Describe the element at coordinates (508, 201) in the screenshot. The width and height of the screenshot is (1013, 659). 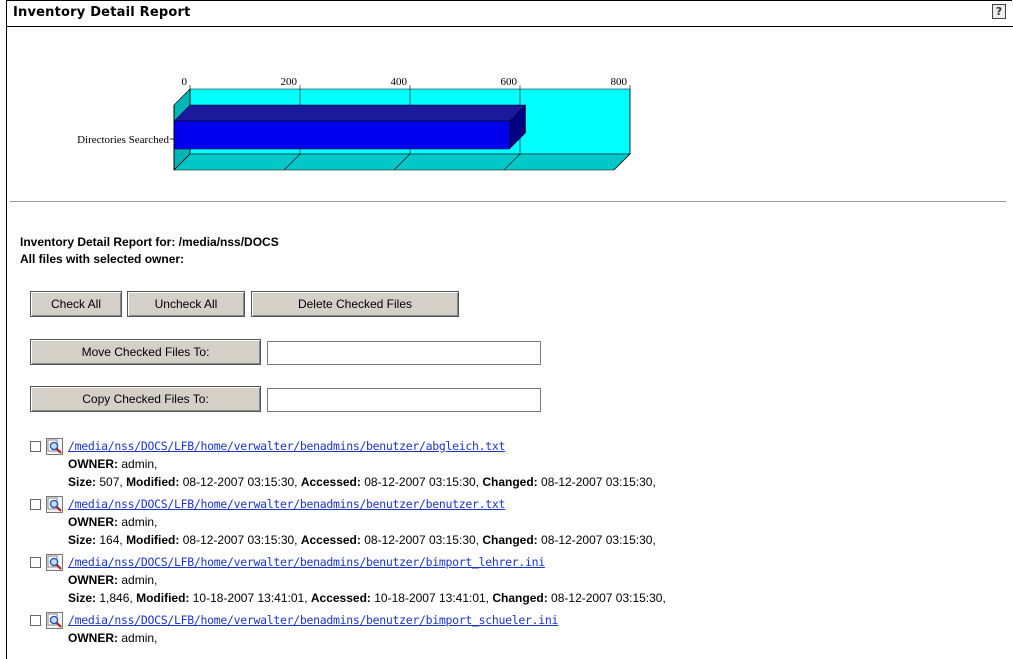
I see `separator` at that location.